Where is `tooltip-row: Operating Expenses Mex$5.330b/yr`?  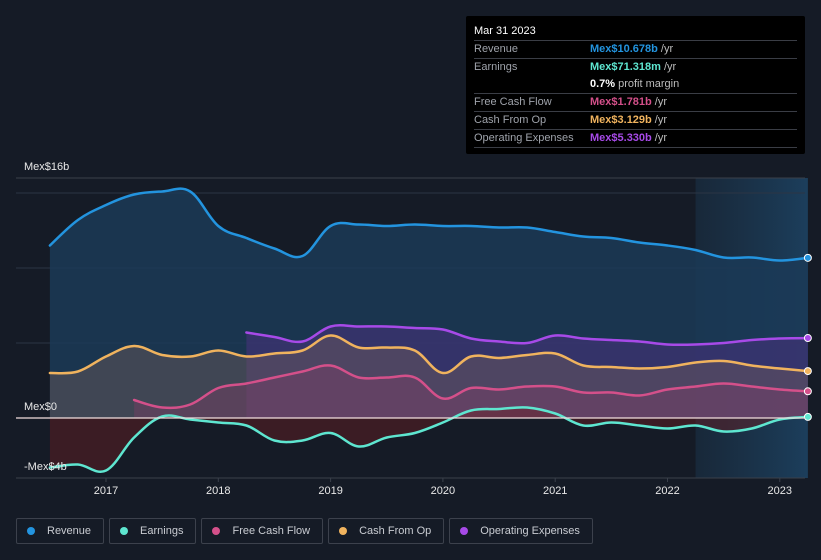
tooltip-row: Operating Expenses Mex$5.330b/yr is located at coordinates (635, 139).